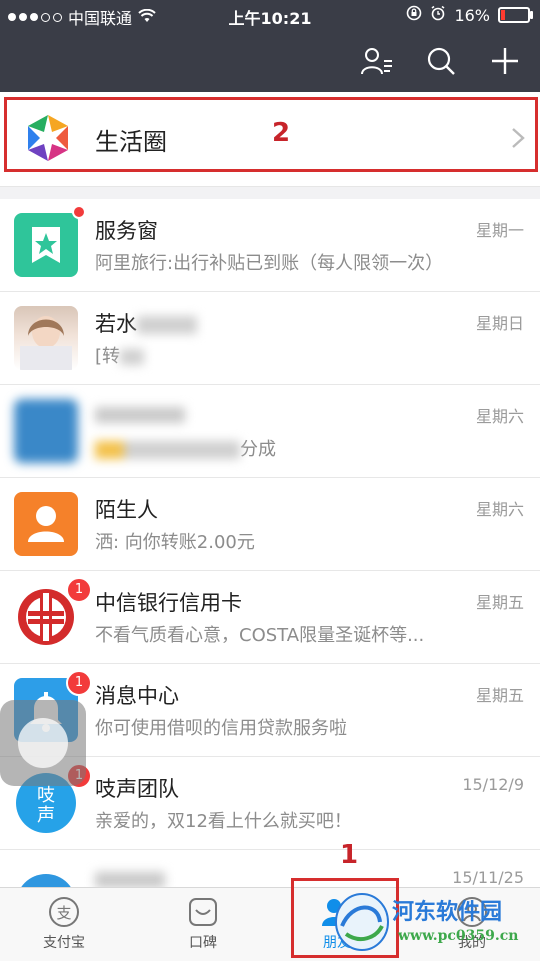 The height and width of the screenshot is (961, 540). I want to click on tab-label: 支付宝, so click(64, 943).